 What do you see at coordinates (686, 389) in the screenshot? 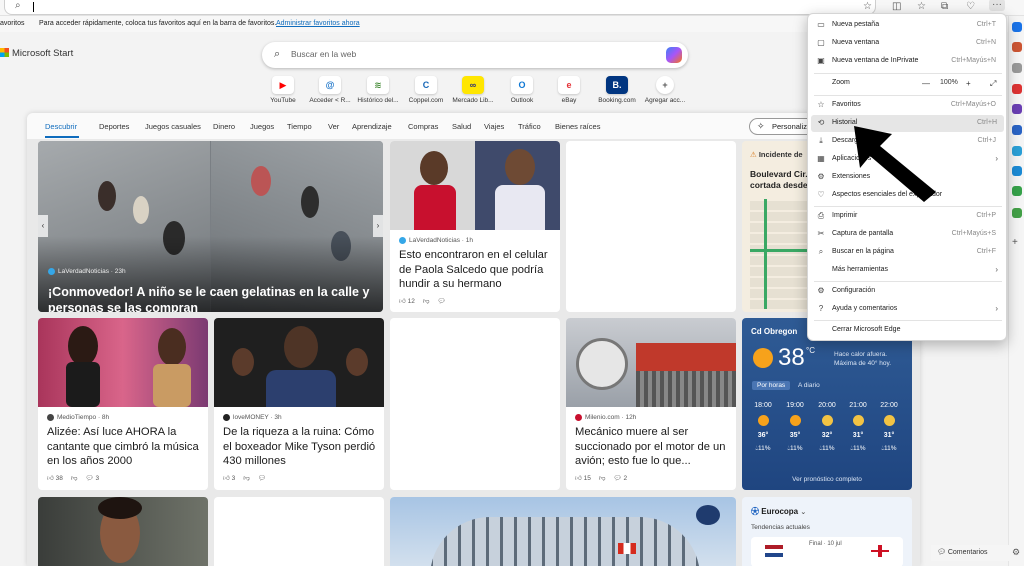
I see `hangar-wall` at bounding box center [686, 389].